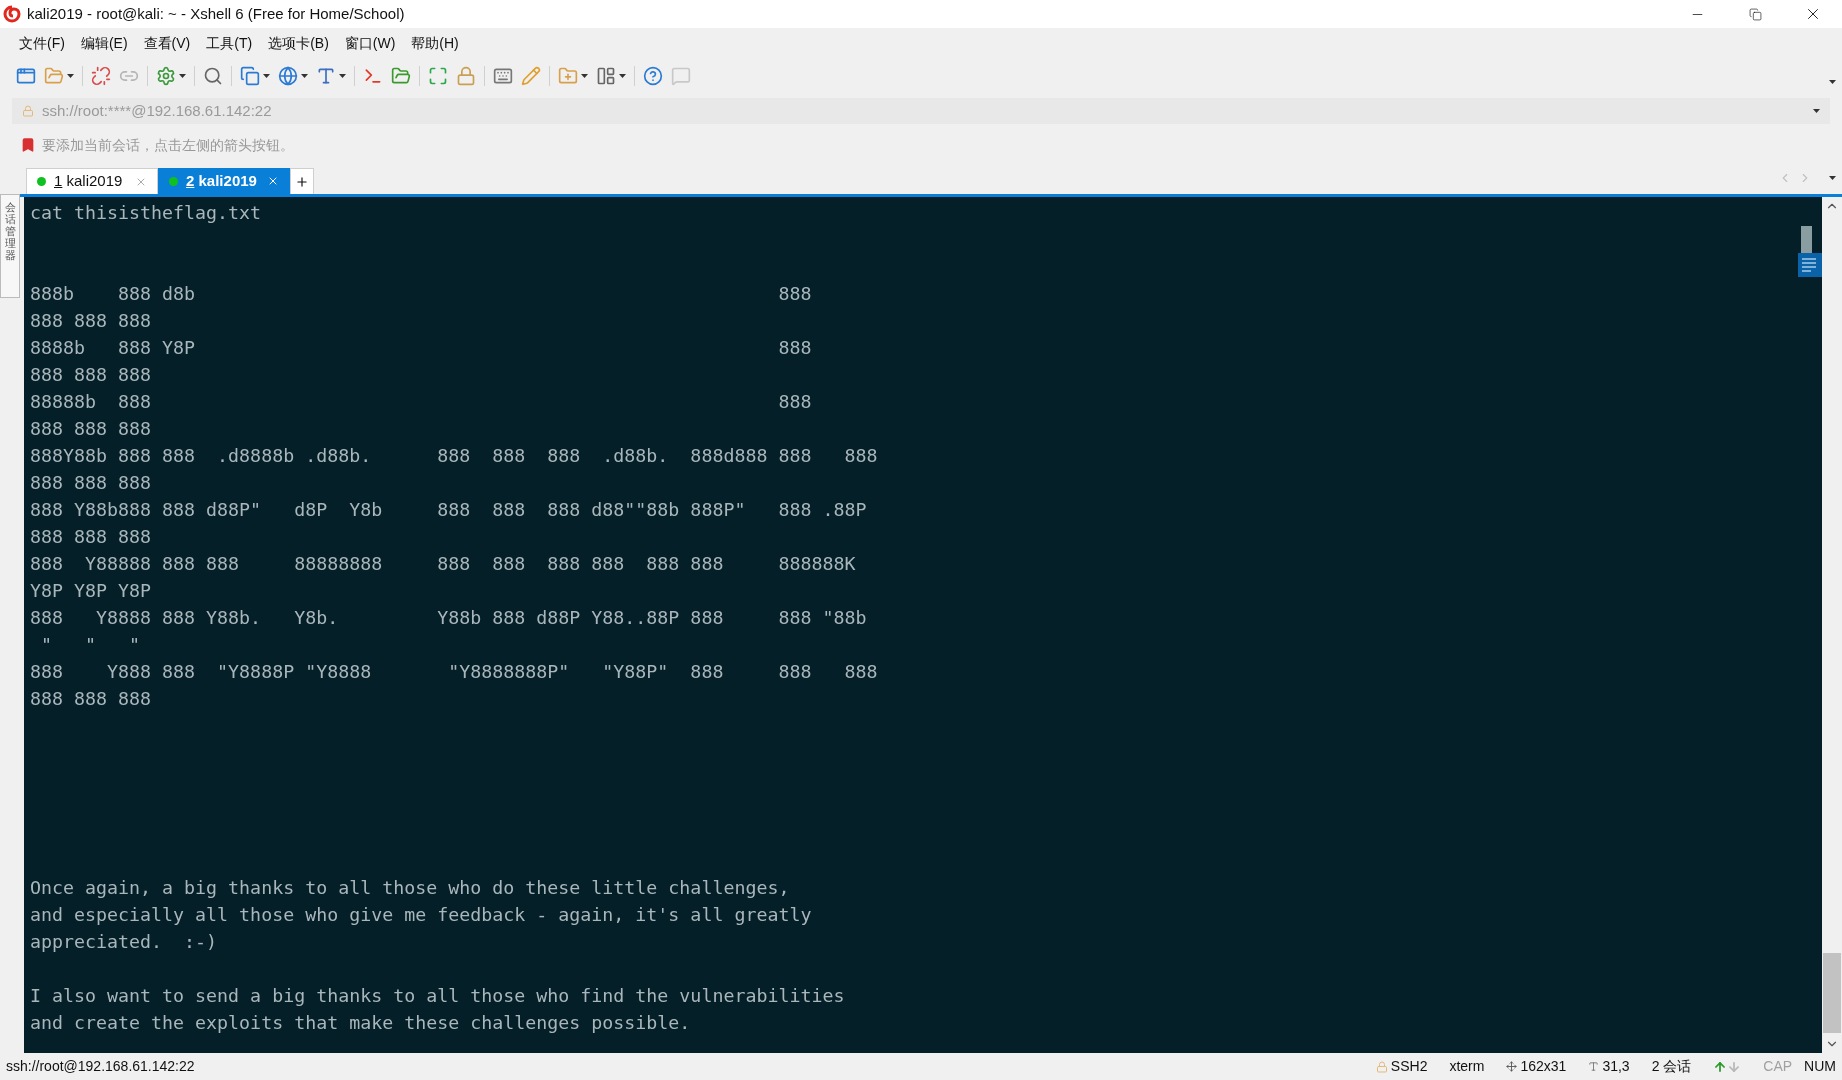 The height and width of the screenshot is (1080, 1842). What do you see at coordinates (370, 43) in the screenshot?
I see `menu-item: 窗口(W)` at bounding box center [370, 43].